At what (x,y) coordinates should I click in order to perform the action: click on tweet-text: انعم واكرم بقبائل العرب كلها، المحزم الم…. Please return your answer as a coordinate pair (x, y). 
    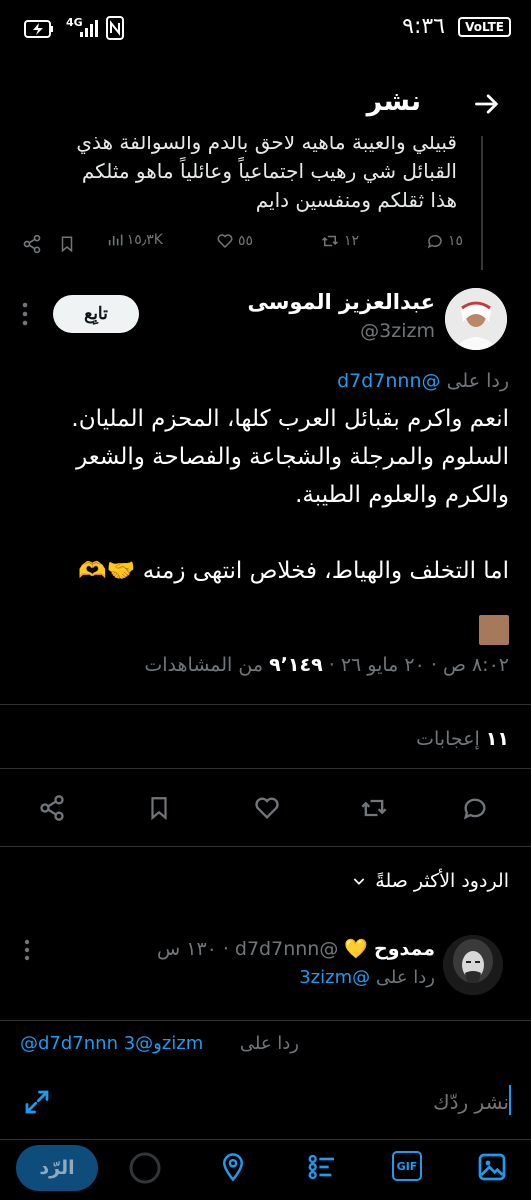
    Looking at the image, I should click on (264, 495).